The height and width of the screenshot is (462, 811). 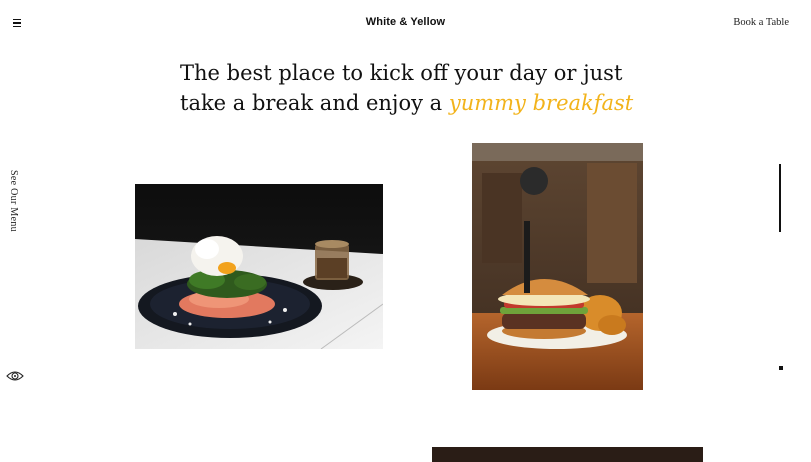 What do you see at coordinates (13, 201) in the screenshot?
I see `see-our-menu-link: See Our Menu` at bounding box center [13, 201].